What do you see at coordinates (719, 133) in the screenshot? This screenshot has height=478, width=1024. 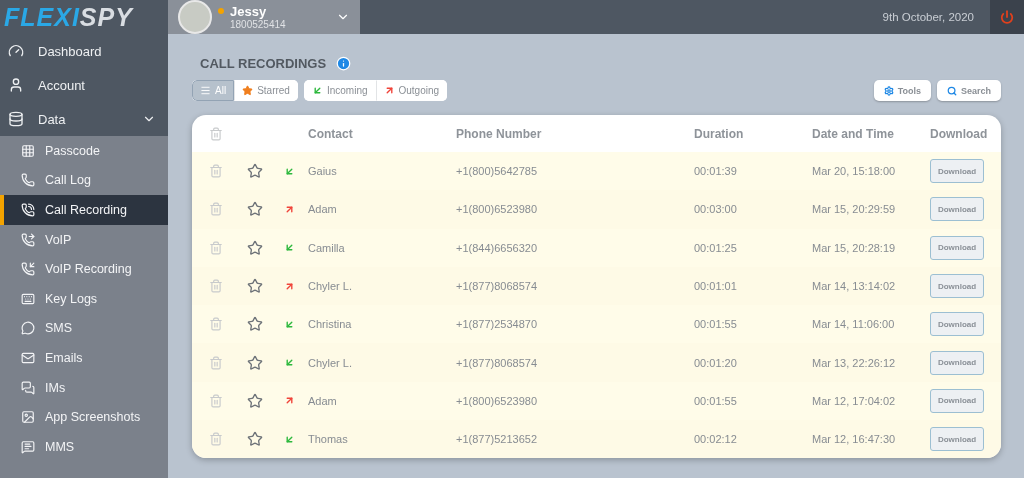 I see `column-header: Duration` at bounding box center [719, 133].